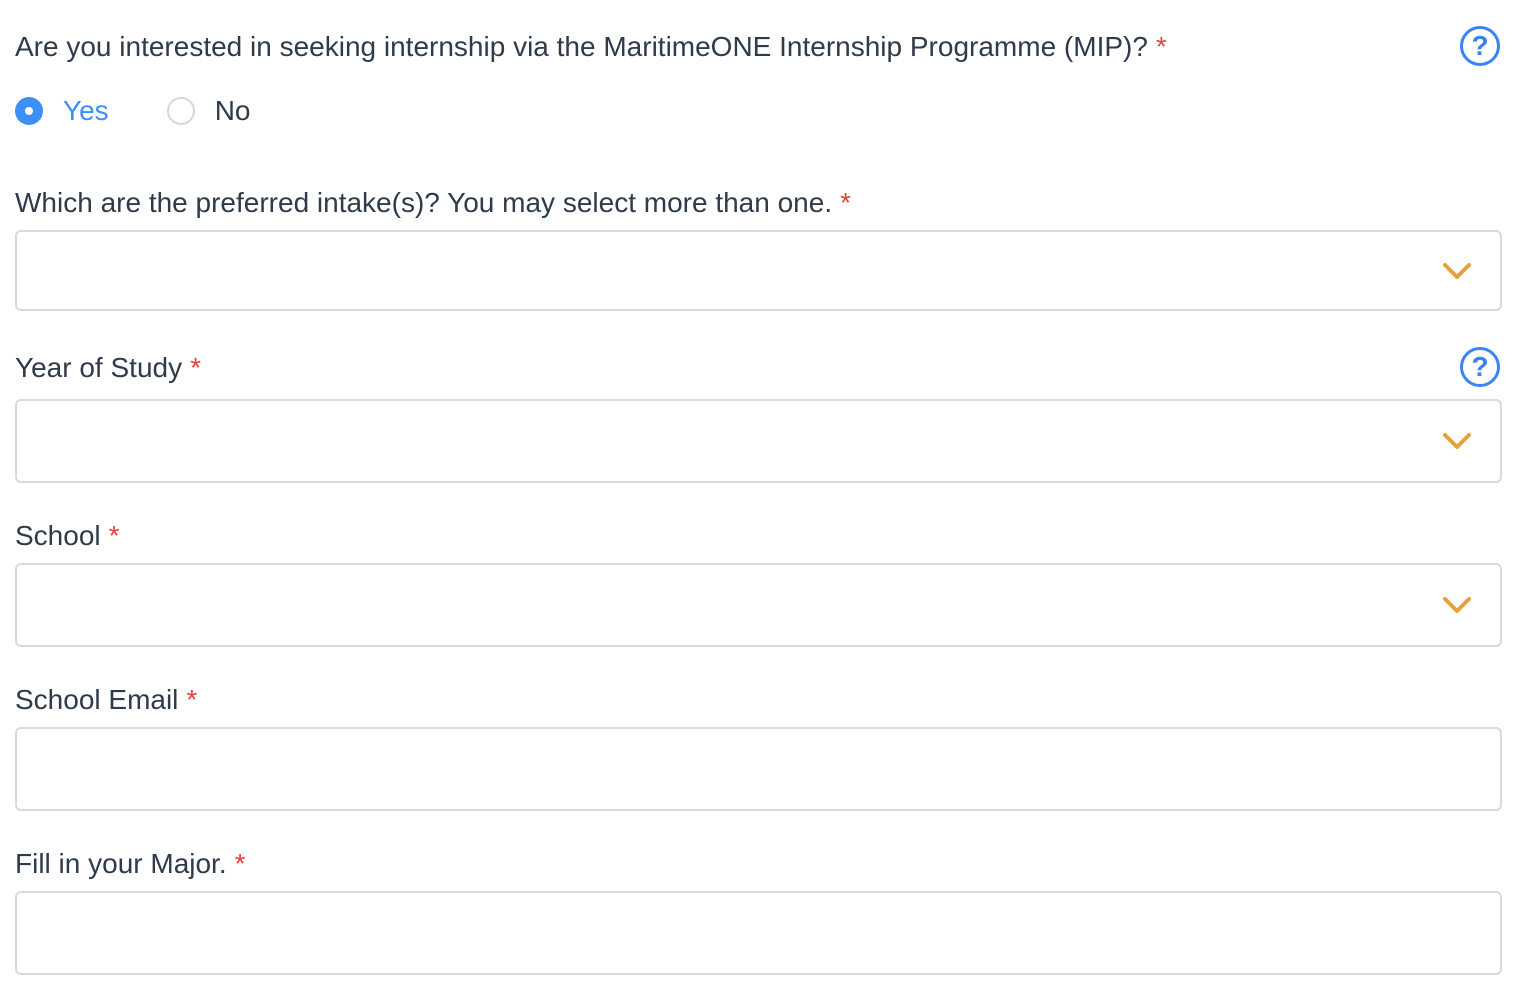 The width and height of the screenshot is (1524, 998). I want to click on major-field, so click(758, 933).